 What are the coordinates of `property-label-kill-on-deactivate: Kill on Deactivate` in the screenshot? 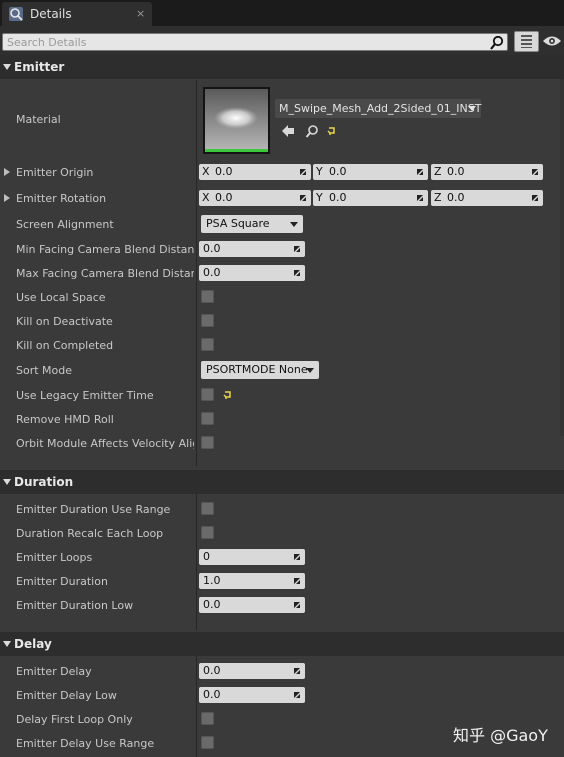 It's located at (64, 321).